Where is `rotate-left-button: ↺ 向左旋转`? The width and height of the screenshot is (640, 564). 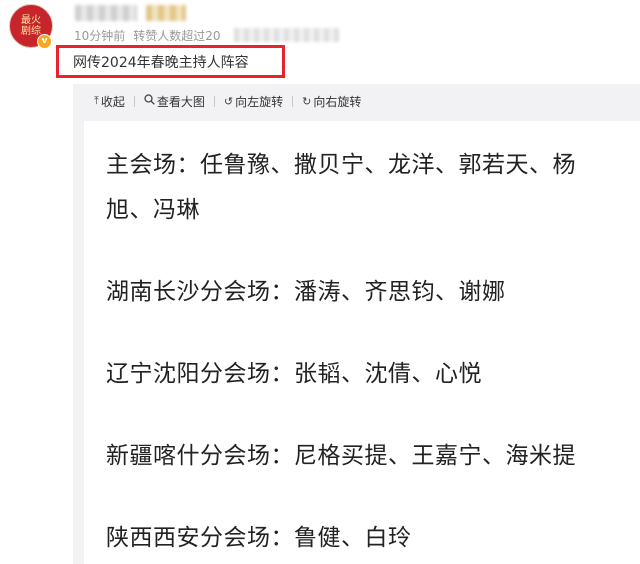 rotate-left-button: ↺ 向左旋转 is located at coordinates (253, 101).